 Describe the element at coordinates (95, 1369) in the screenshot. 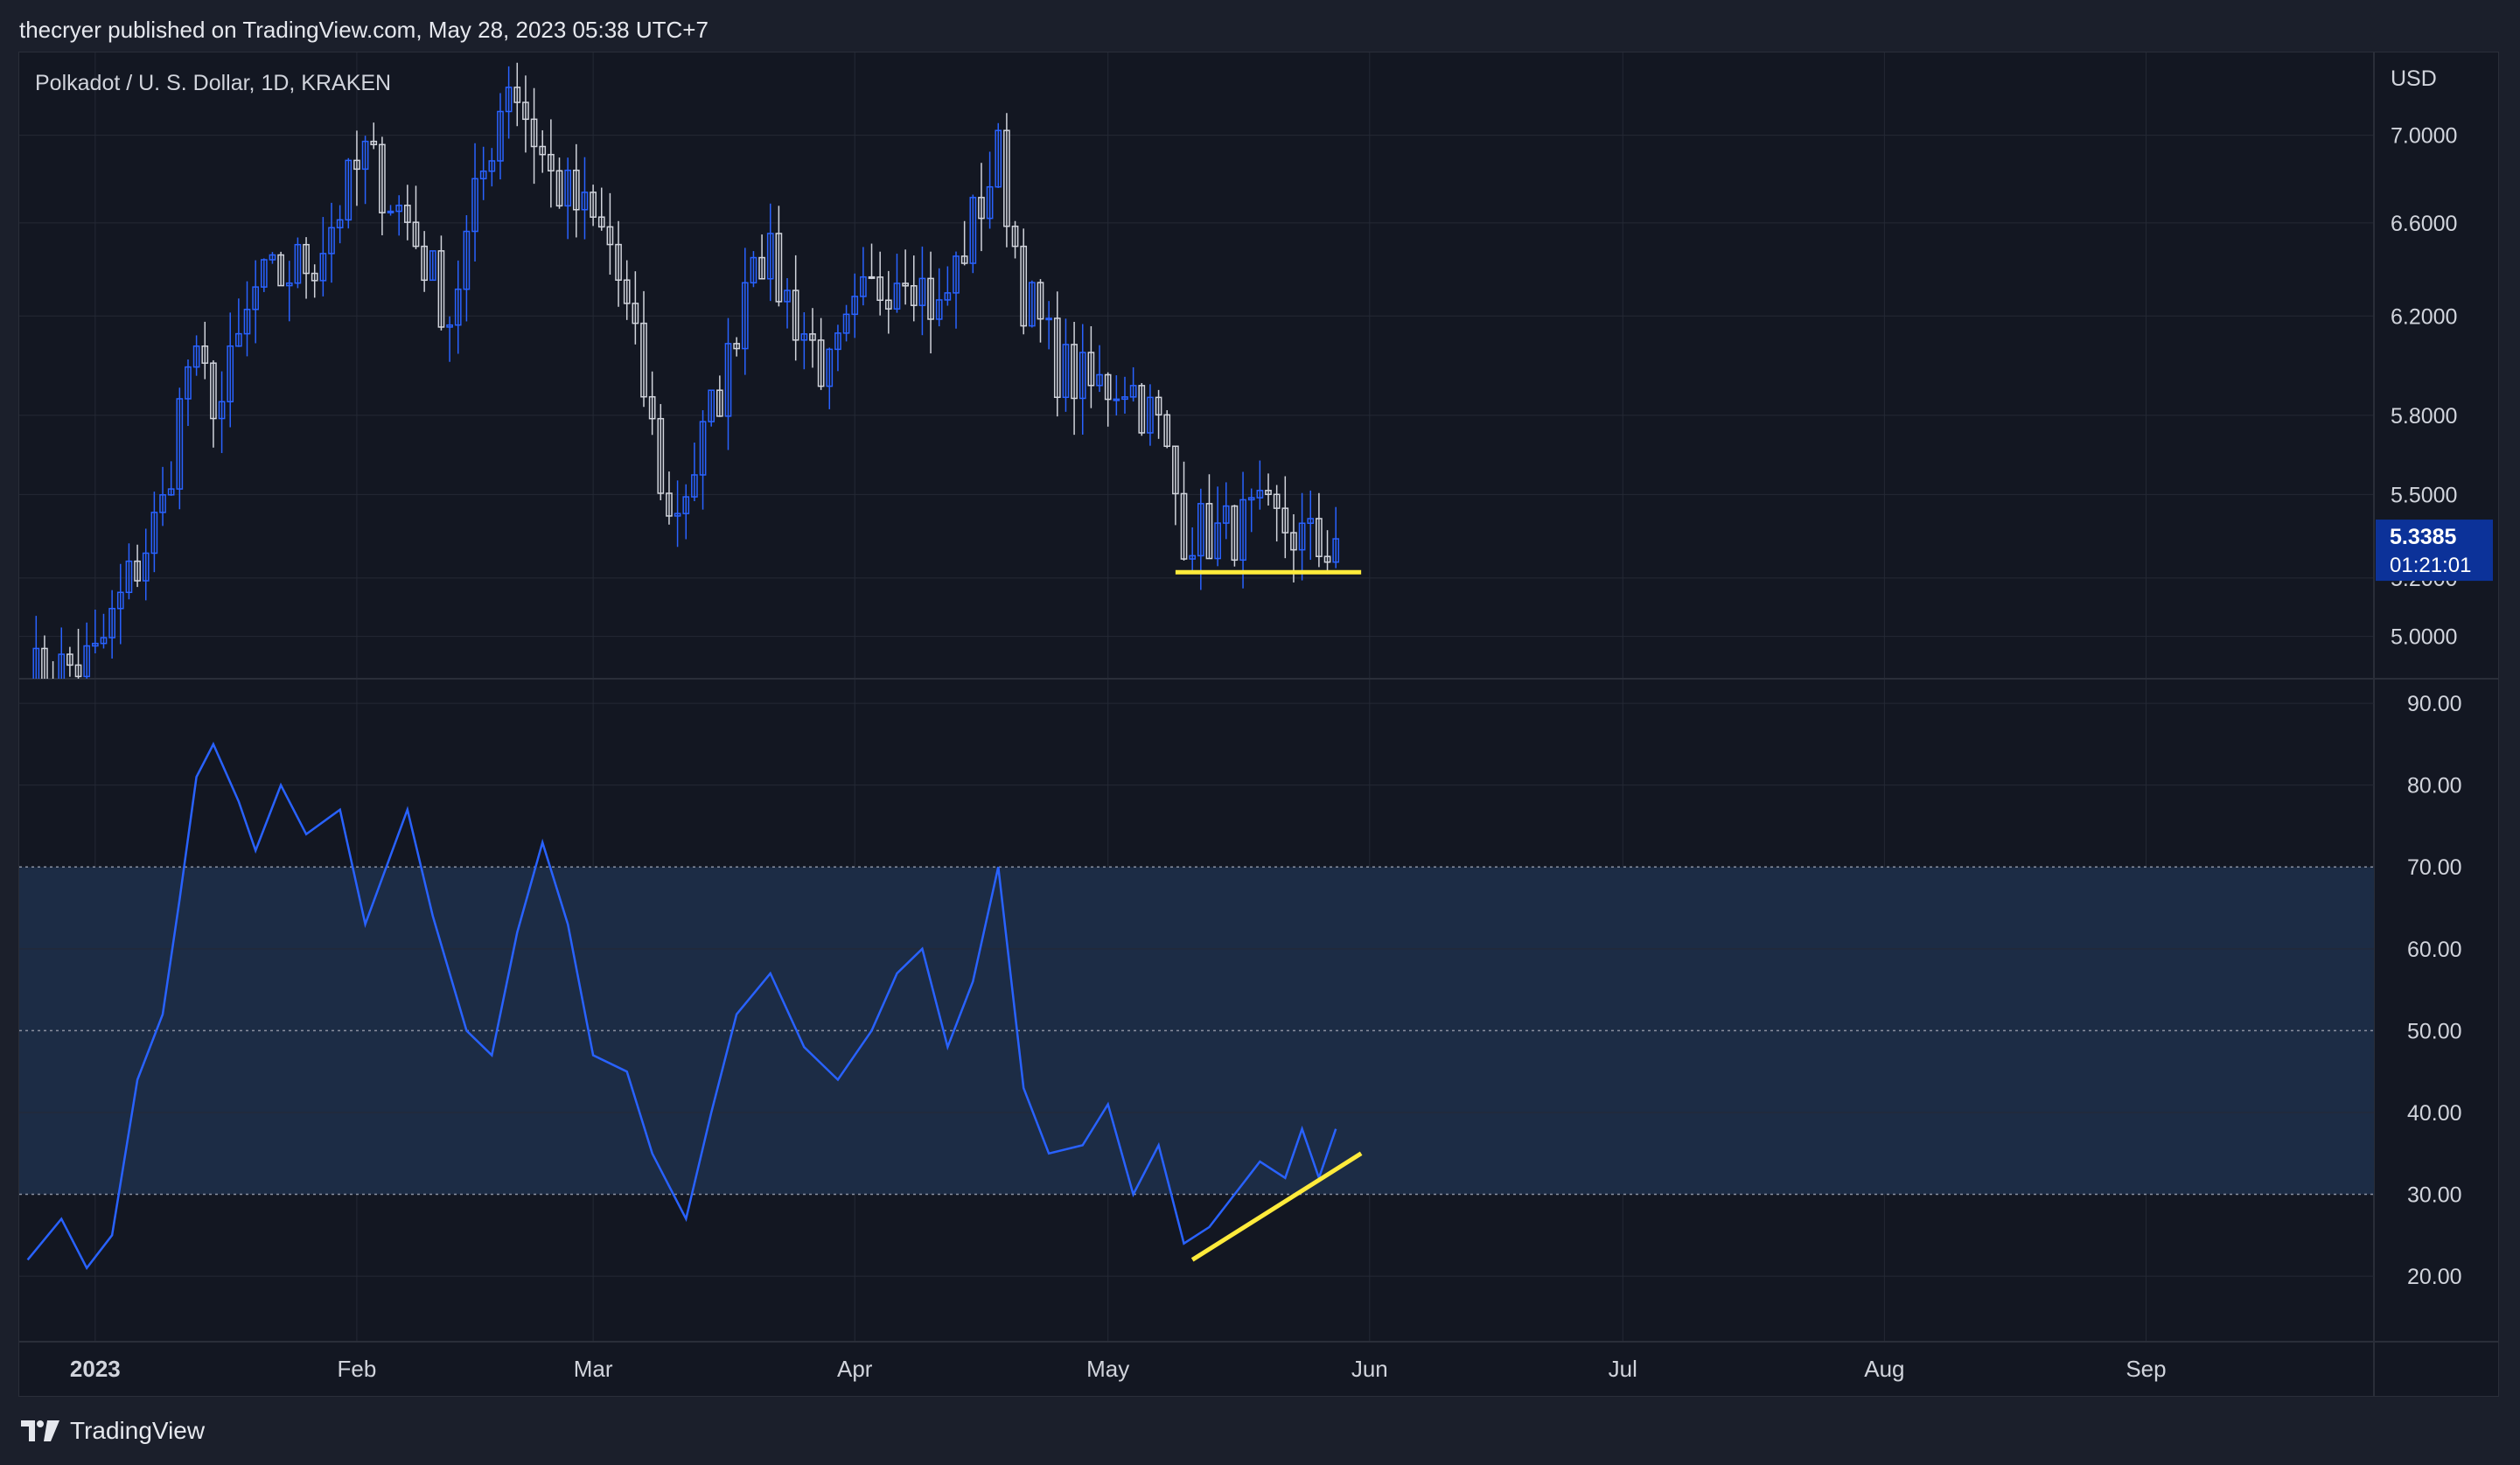

I see `x-tick-label: 2023` at that location.